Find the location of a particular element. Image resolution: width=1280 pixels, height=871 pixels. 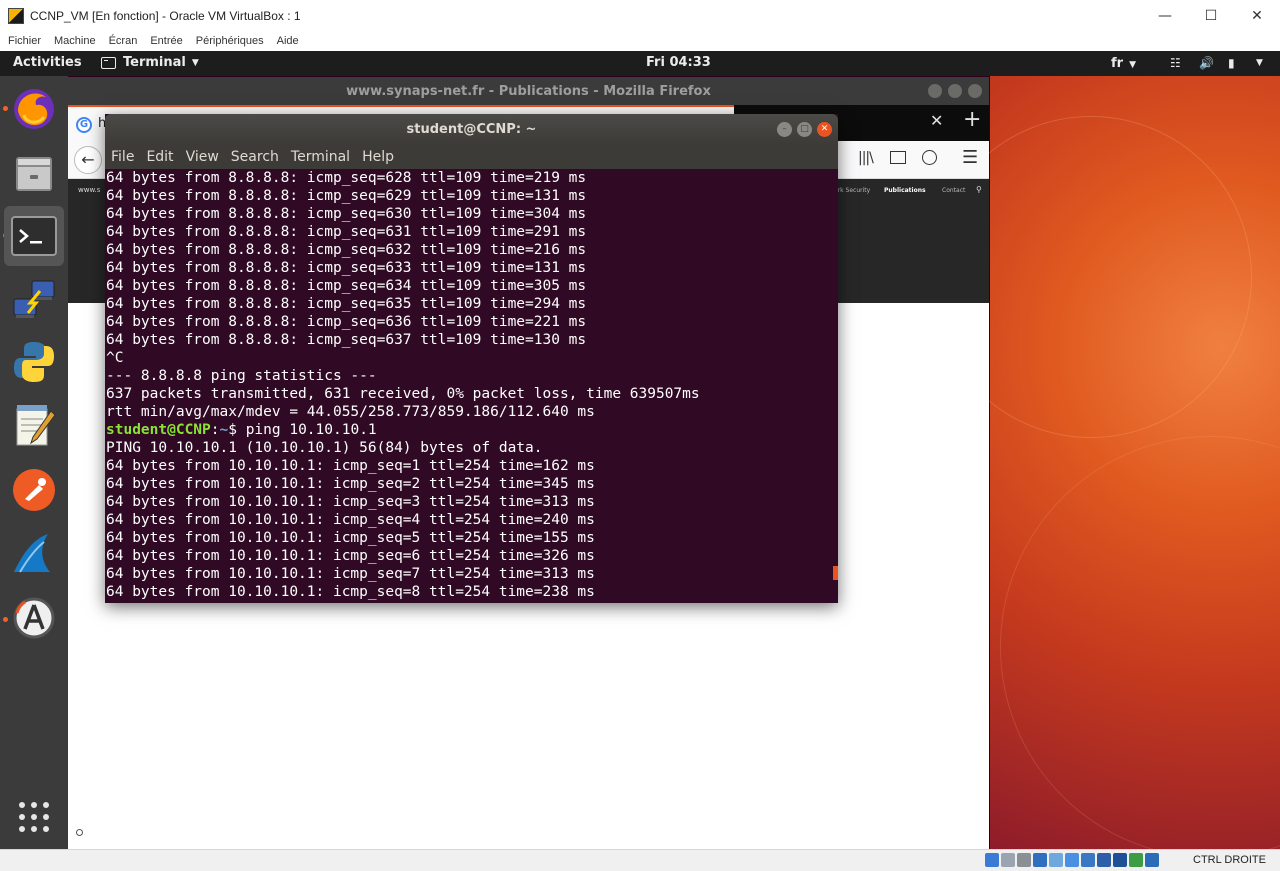

site-logo: www.s is located at coordinates (89, 190).